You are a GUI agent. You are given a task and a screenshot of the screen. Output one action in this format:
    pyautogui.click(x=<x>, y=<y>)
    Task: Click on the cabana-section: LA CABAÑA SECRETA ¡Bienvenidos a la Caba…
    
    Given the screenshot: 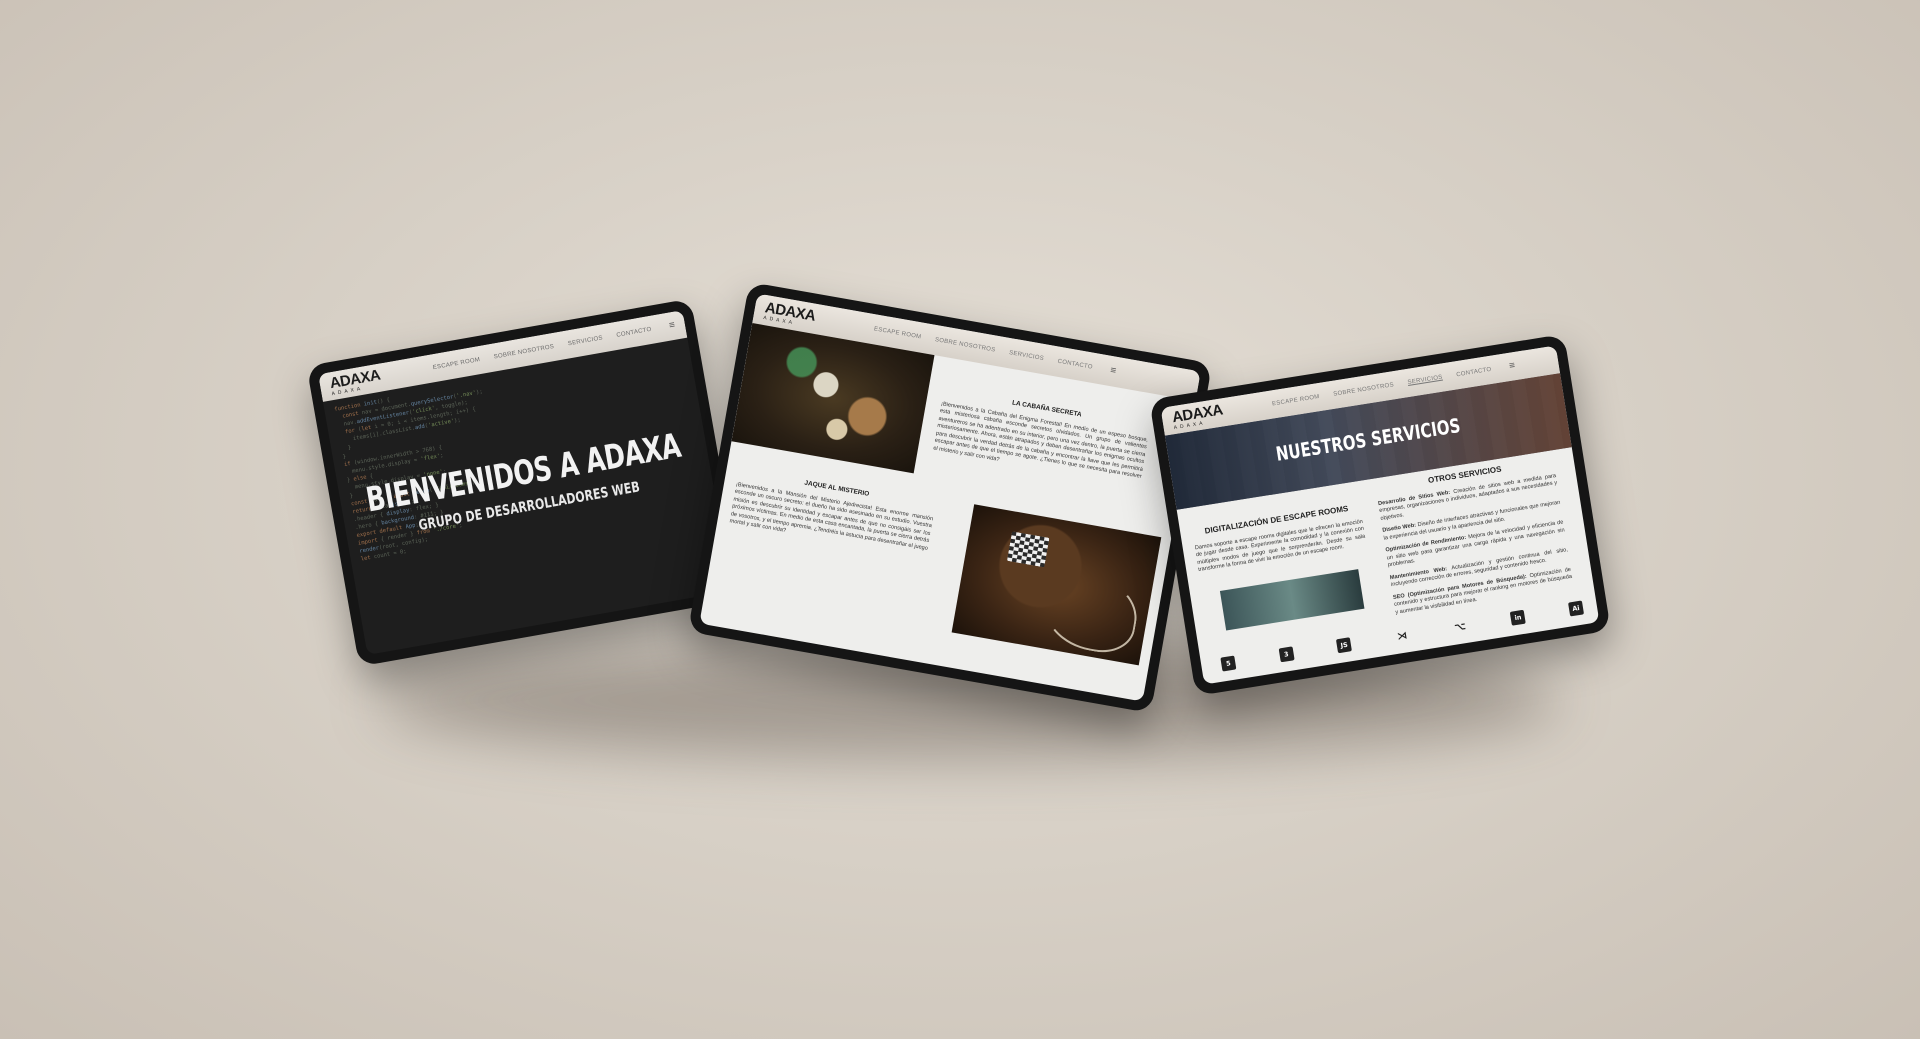 What is the action you would take?
    pyautogui.click(x=1042, y=437)
    